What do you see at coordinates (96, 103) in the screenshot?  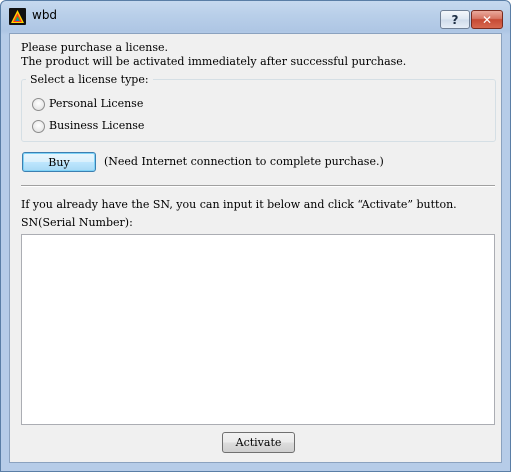 I see `personal-license-label: Personal License` at bounding box center [96, 103].